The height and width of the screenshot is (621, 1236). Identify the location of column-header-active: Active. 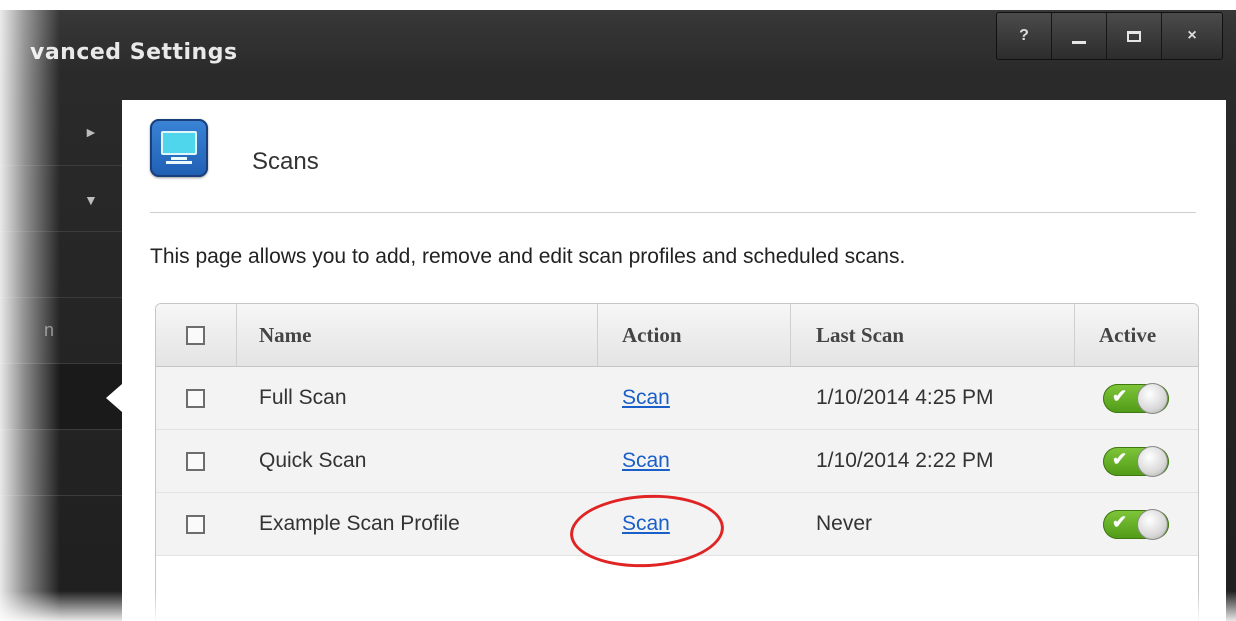
(1127, 335).